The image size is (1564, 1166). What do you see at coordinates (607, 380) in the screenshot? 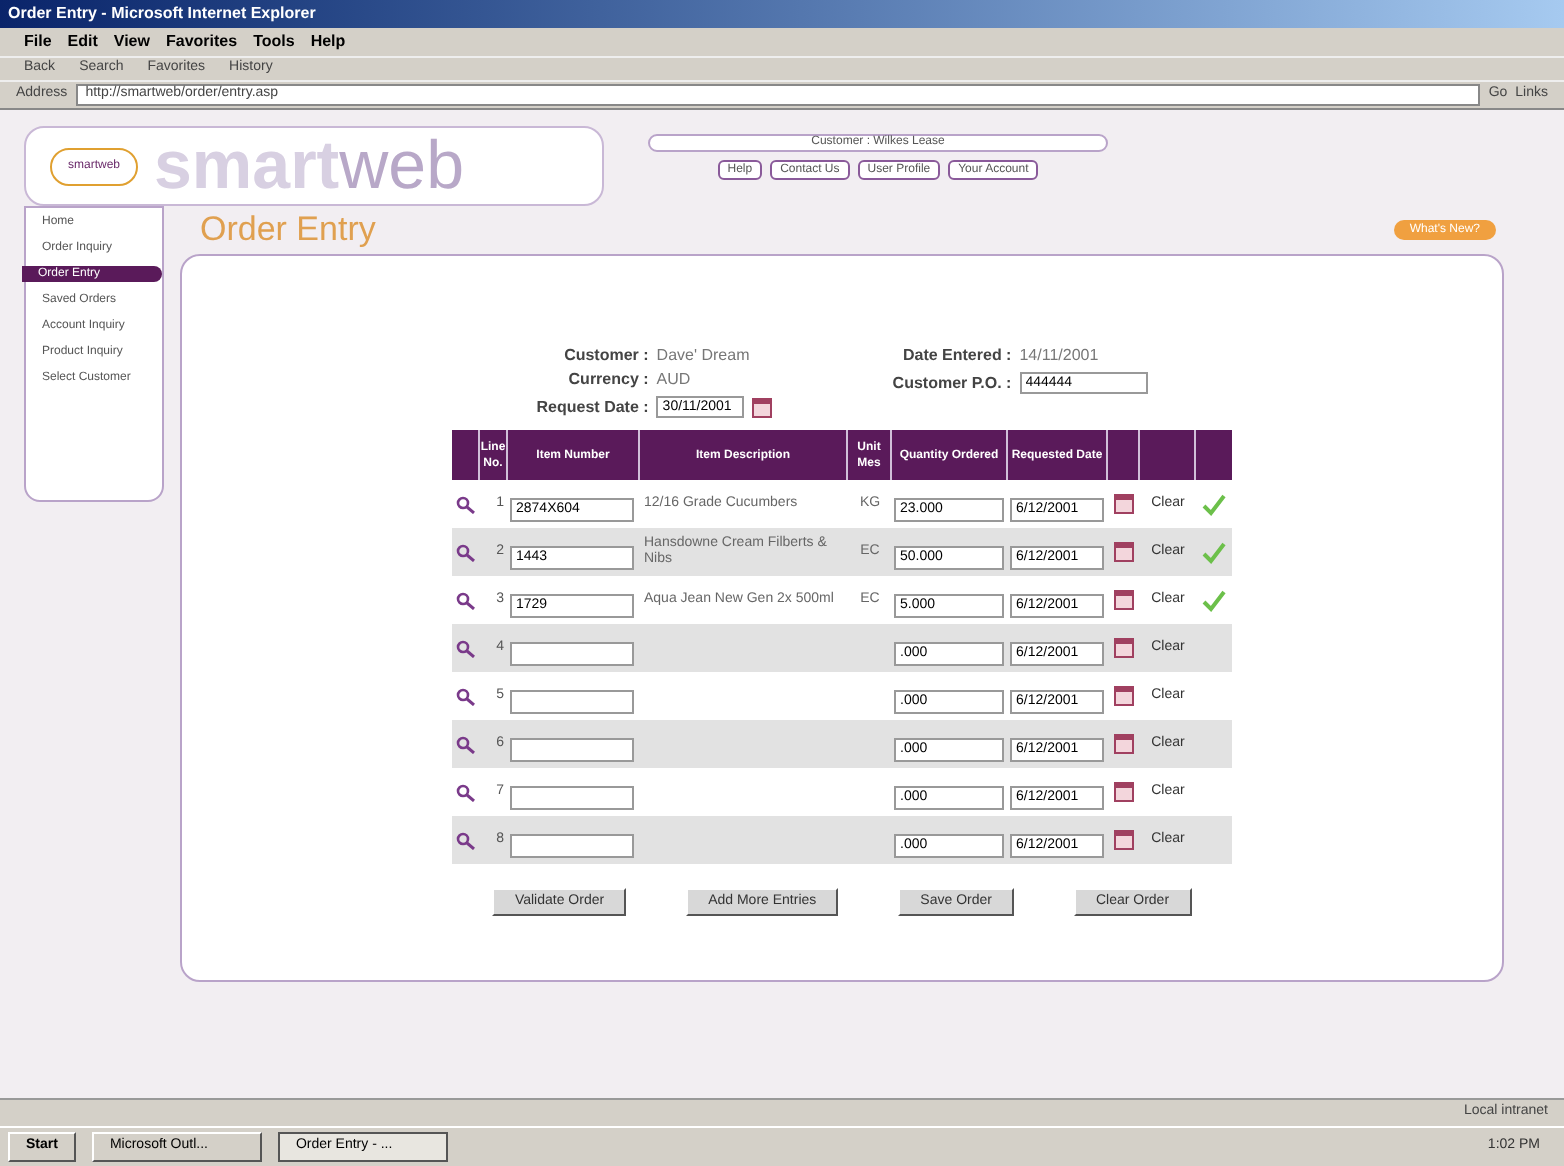
I see `currency-label: Currency :` at bounding box center [607, 380].